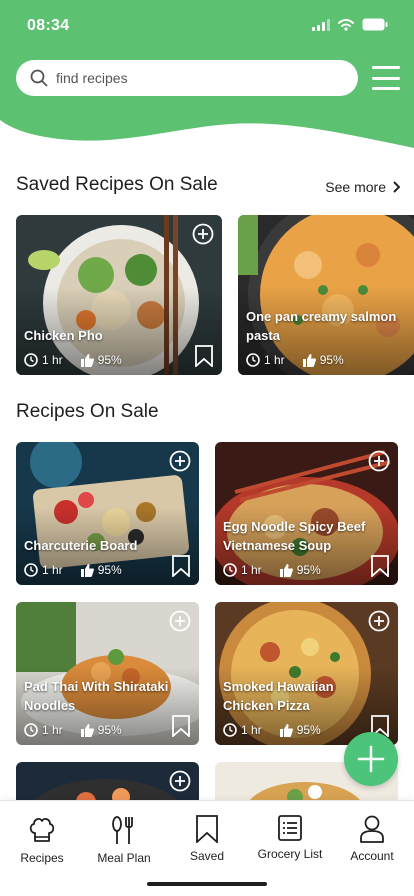 The height and width of the screenshot is (896, 414). Describe the element at coordinates (278, 696) in the screenshot. I see `recipe-title: Smoked Hawaiian Chicken Pizza` at that location.